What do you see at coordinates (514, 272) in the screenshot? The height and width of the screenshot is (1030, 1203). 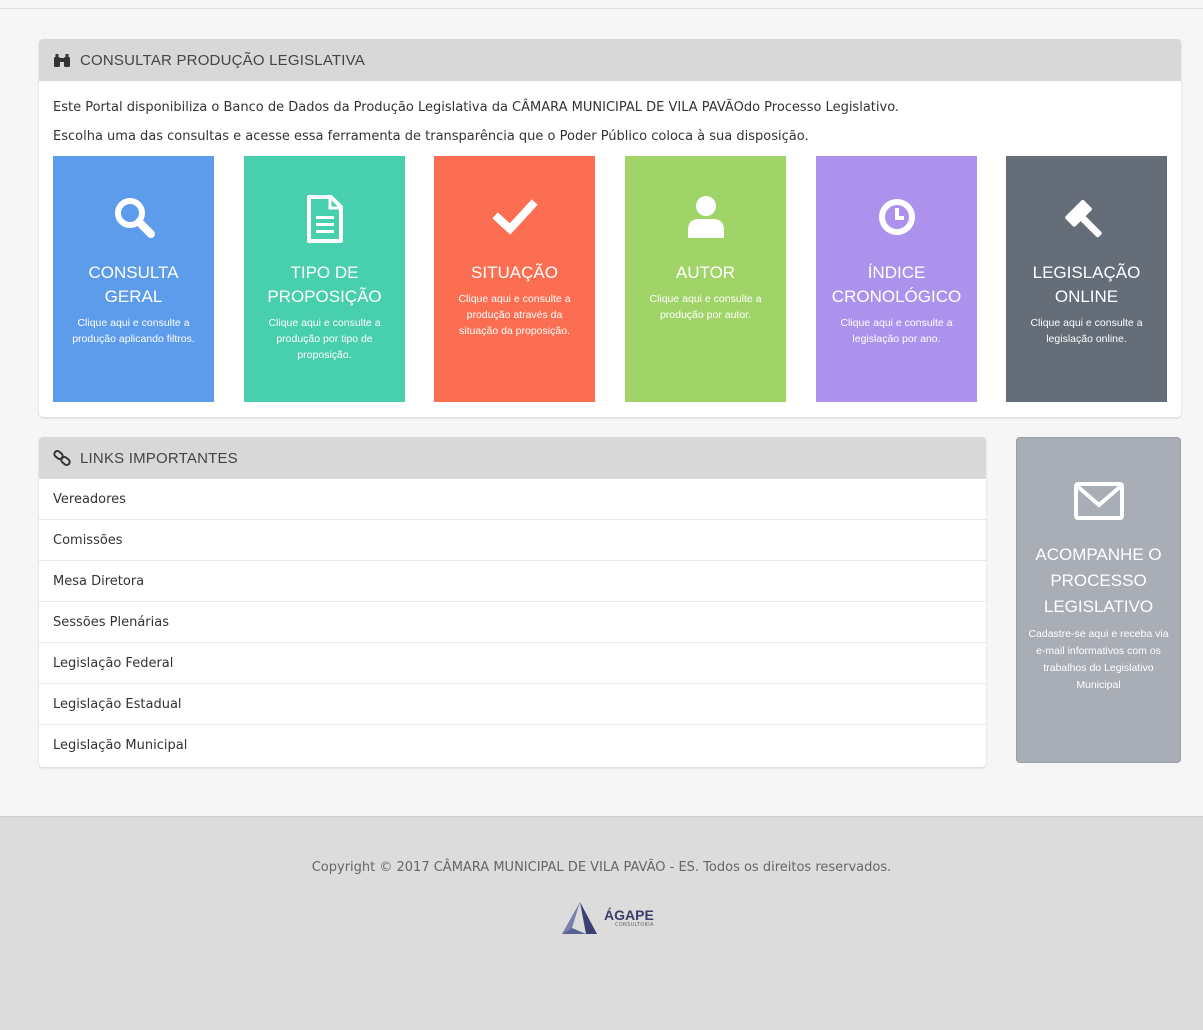 I see `tile-title: SITUAÇÃO` at bounding box center [514, 272].